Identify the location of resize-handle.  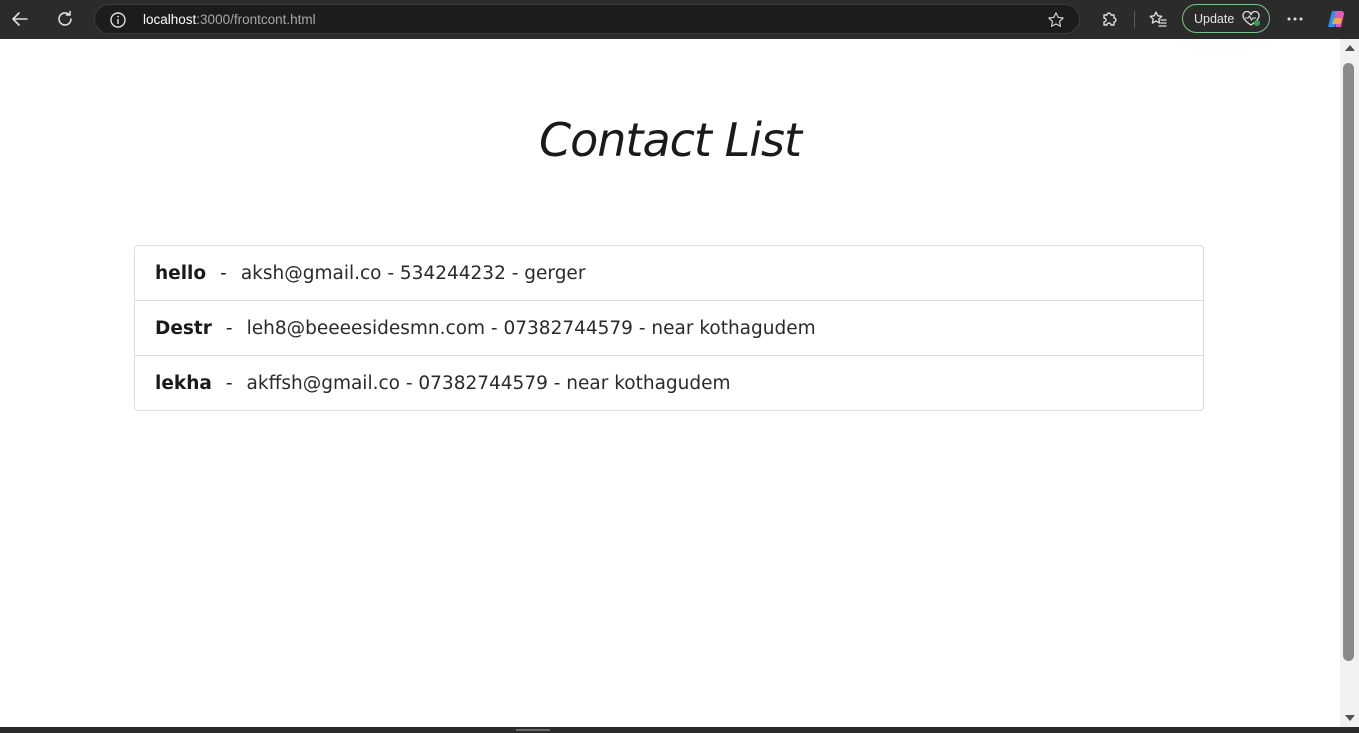
(533, 730).